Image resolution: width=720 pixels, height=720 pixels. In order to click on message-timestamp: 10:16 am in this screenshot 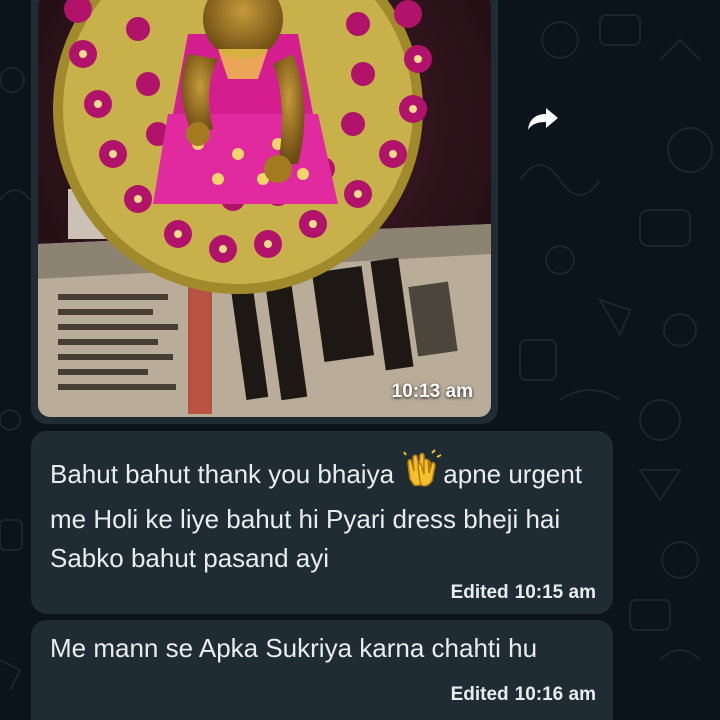, I will do `click(555, 694)`.